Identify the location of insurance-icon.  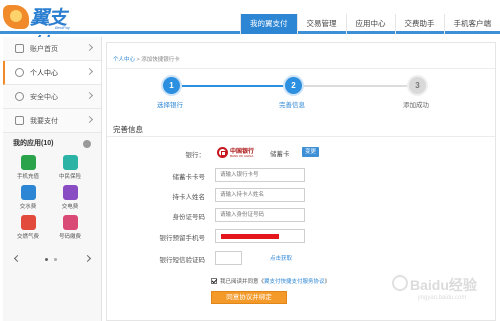
(70, 162).